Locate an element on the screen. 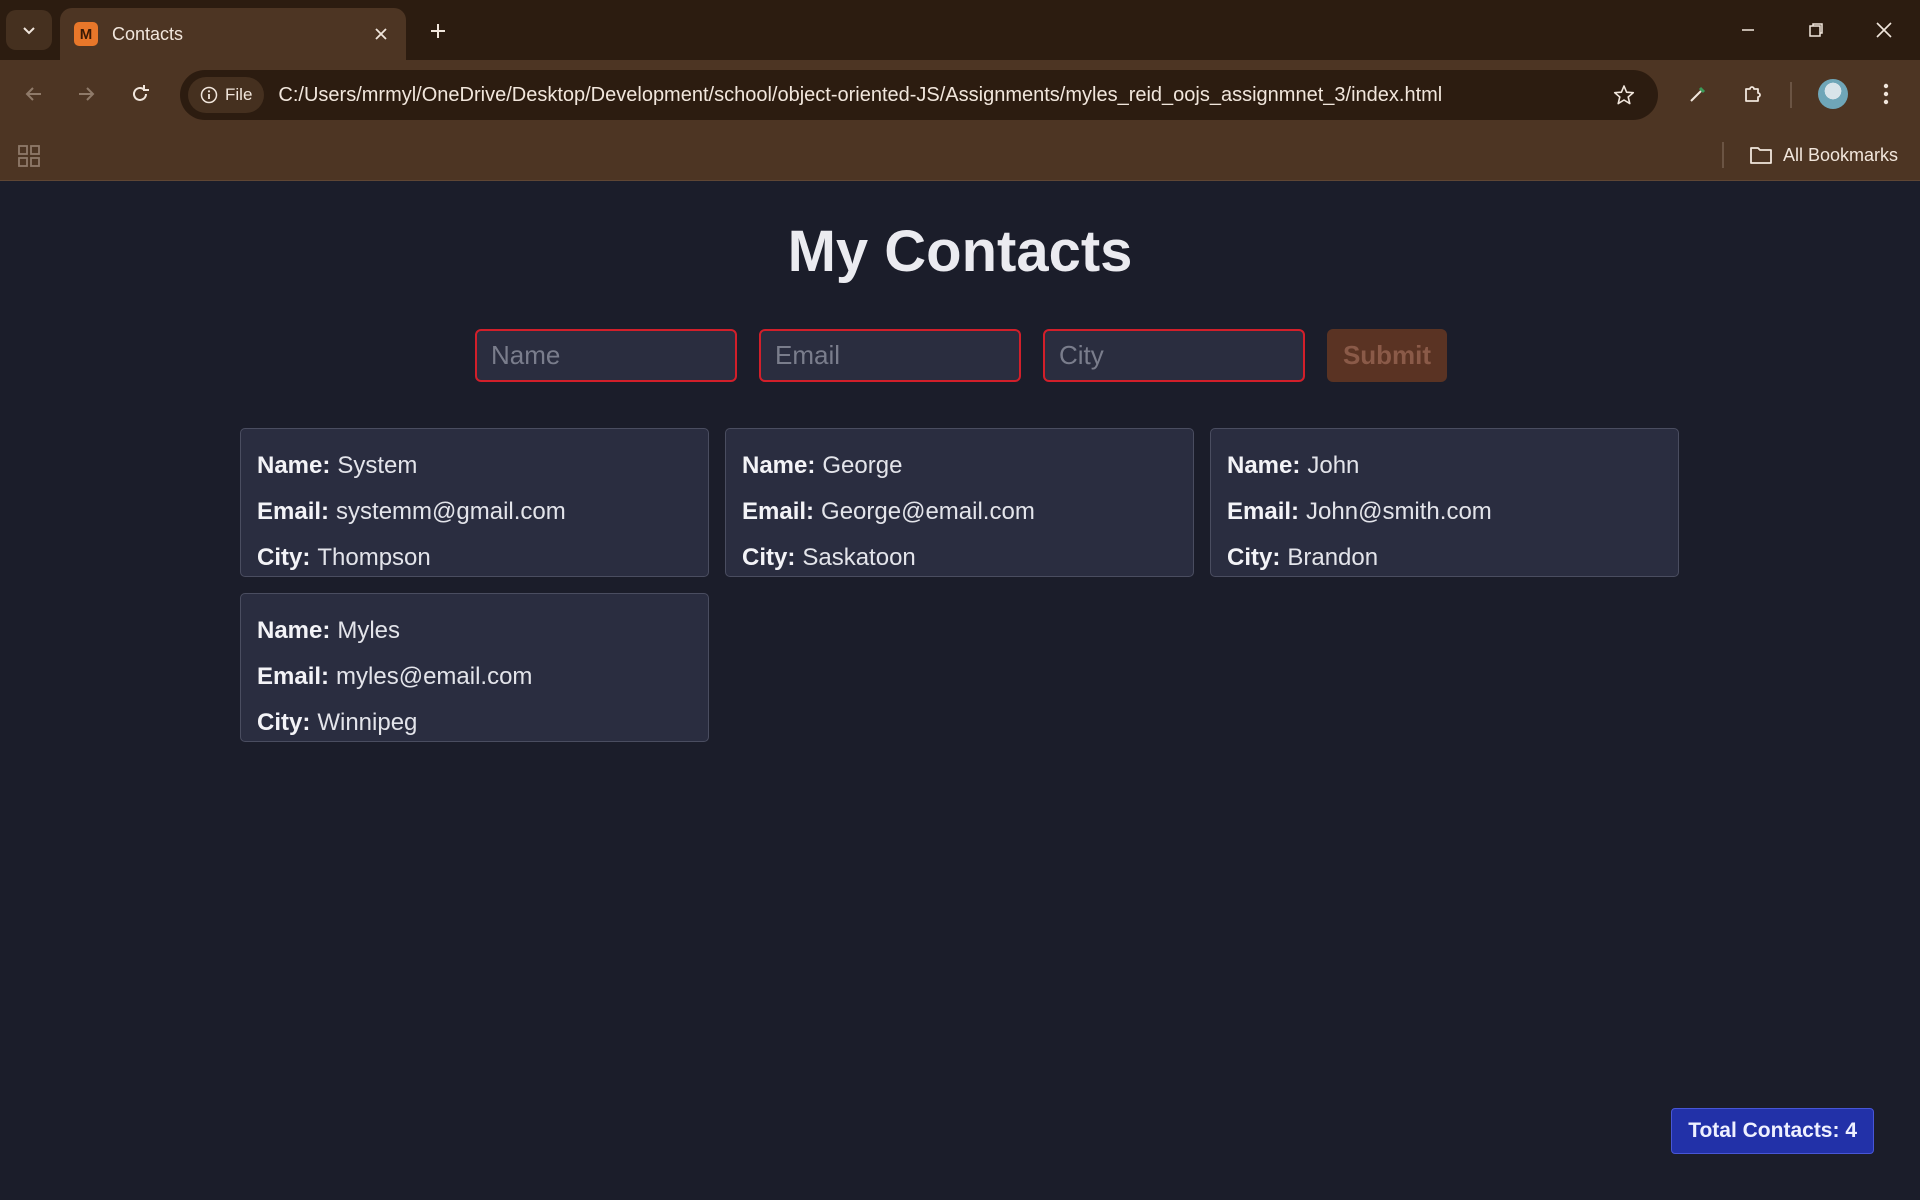  avatar is located at coordinates (1833, 94).